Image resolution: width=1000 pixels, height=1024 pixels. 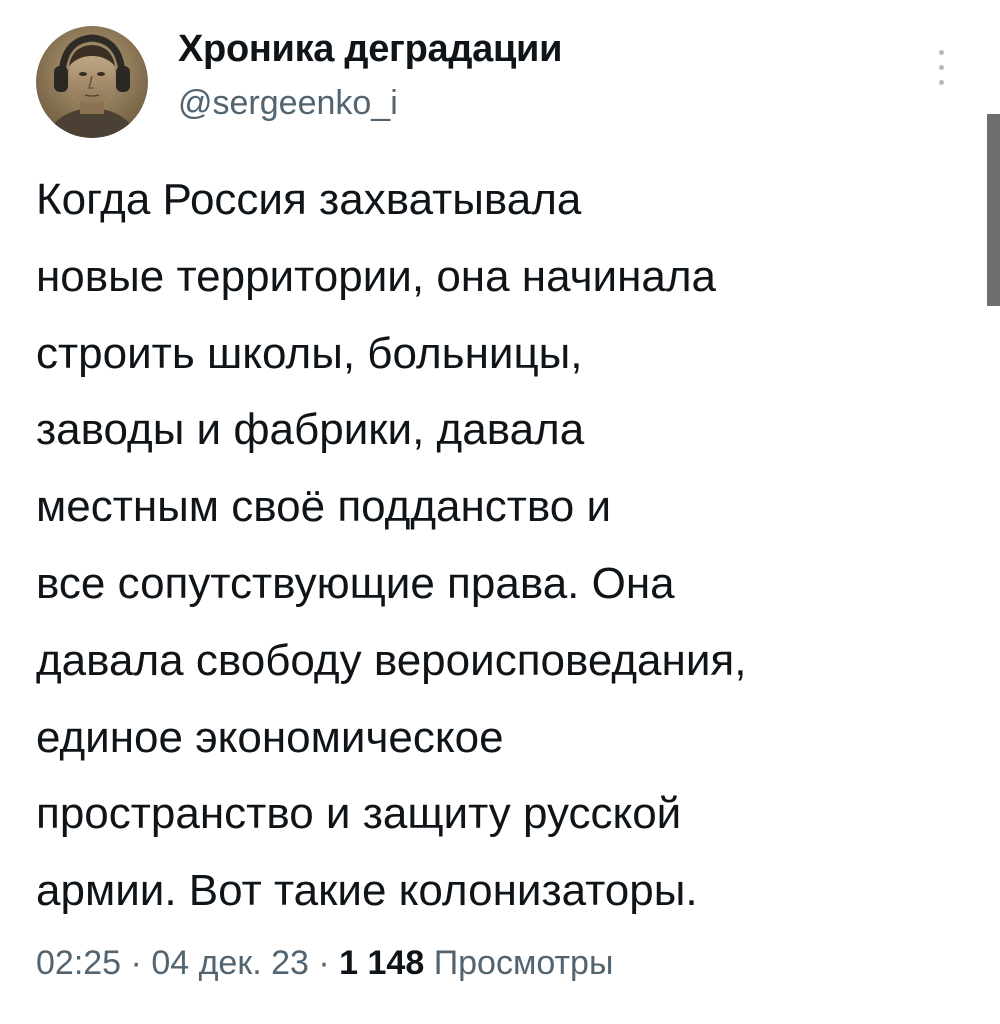 What do you see at coordinates (367, 891) in the screenshot?
I see `tweet-text-line: армии. Вот такие колонизаторы.` at bounding box center [367, 891].